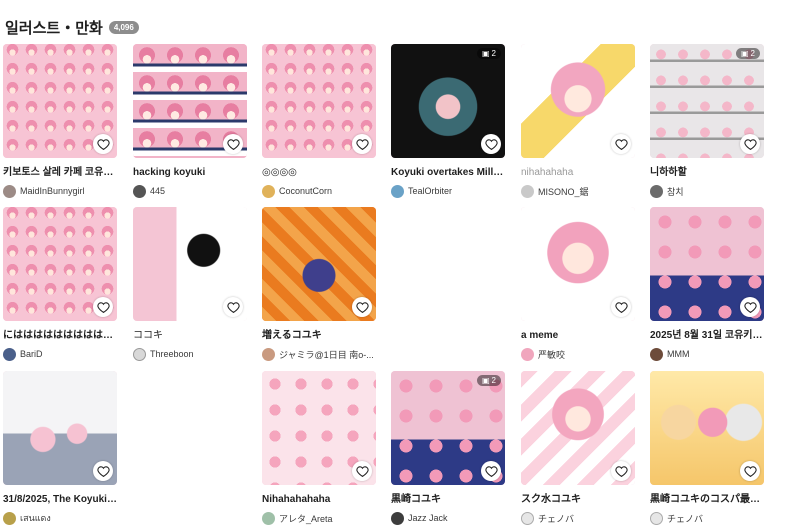 This screenshot has height=531, width=800. I want to click on artwork-title: 니하하할, so click(707, 172).